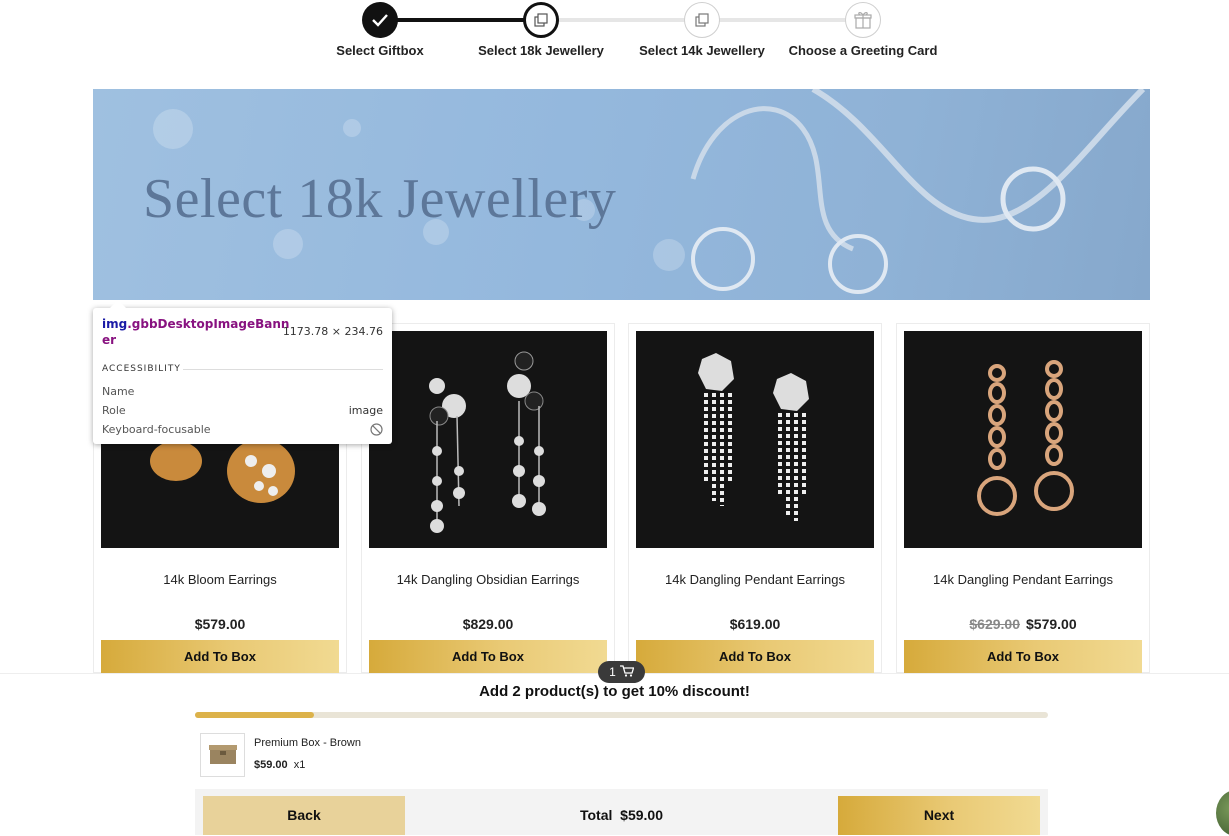 This screenshot has height=836, width=1229. I want to click on total-label: Total, so click(596, 815).